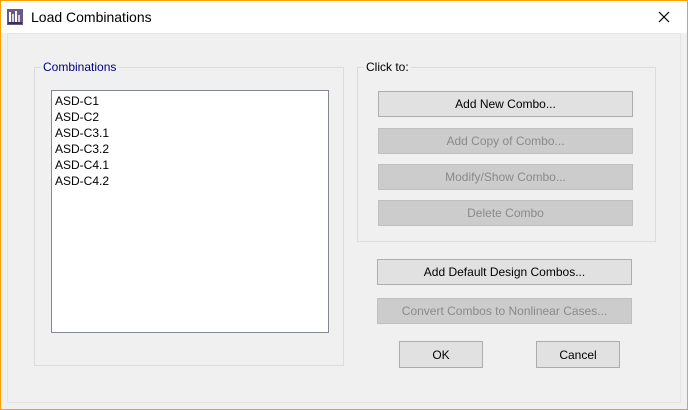 The image size is (688, 410). Describe the element at coordinates (505, 213) in the screenshot. I see `delete-combo-button: Delete Combo` at that location.